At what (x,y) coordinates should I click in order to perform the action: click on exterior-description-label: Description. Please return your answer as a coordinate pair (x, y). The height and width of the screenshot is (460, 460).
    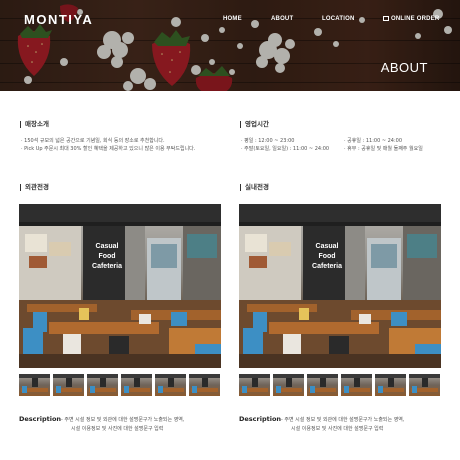
    Looking at the image, I should click on (40, 419).